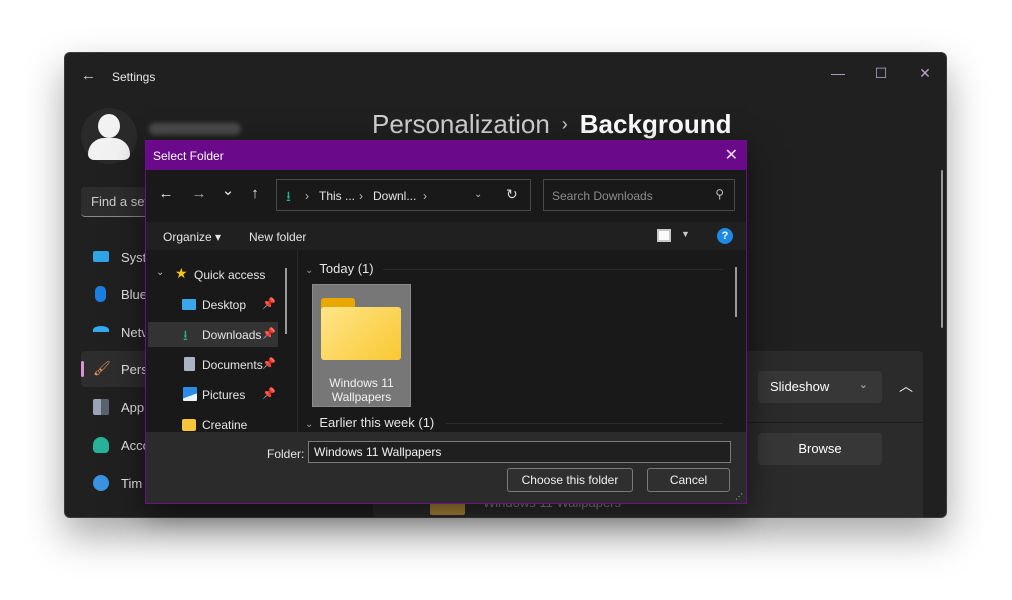 This screenshot has height=600, width=1012. I want to click on tree-item-quick-access: ⌄ ★ Quick access, so click(218, 274).